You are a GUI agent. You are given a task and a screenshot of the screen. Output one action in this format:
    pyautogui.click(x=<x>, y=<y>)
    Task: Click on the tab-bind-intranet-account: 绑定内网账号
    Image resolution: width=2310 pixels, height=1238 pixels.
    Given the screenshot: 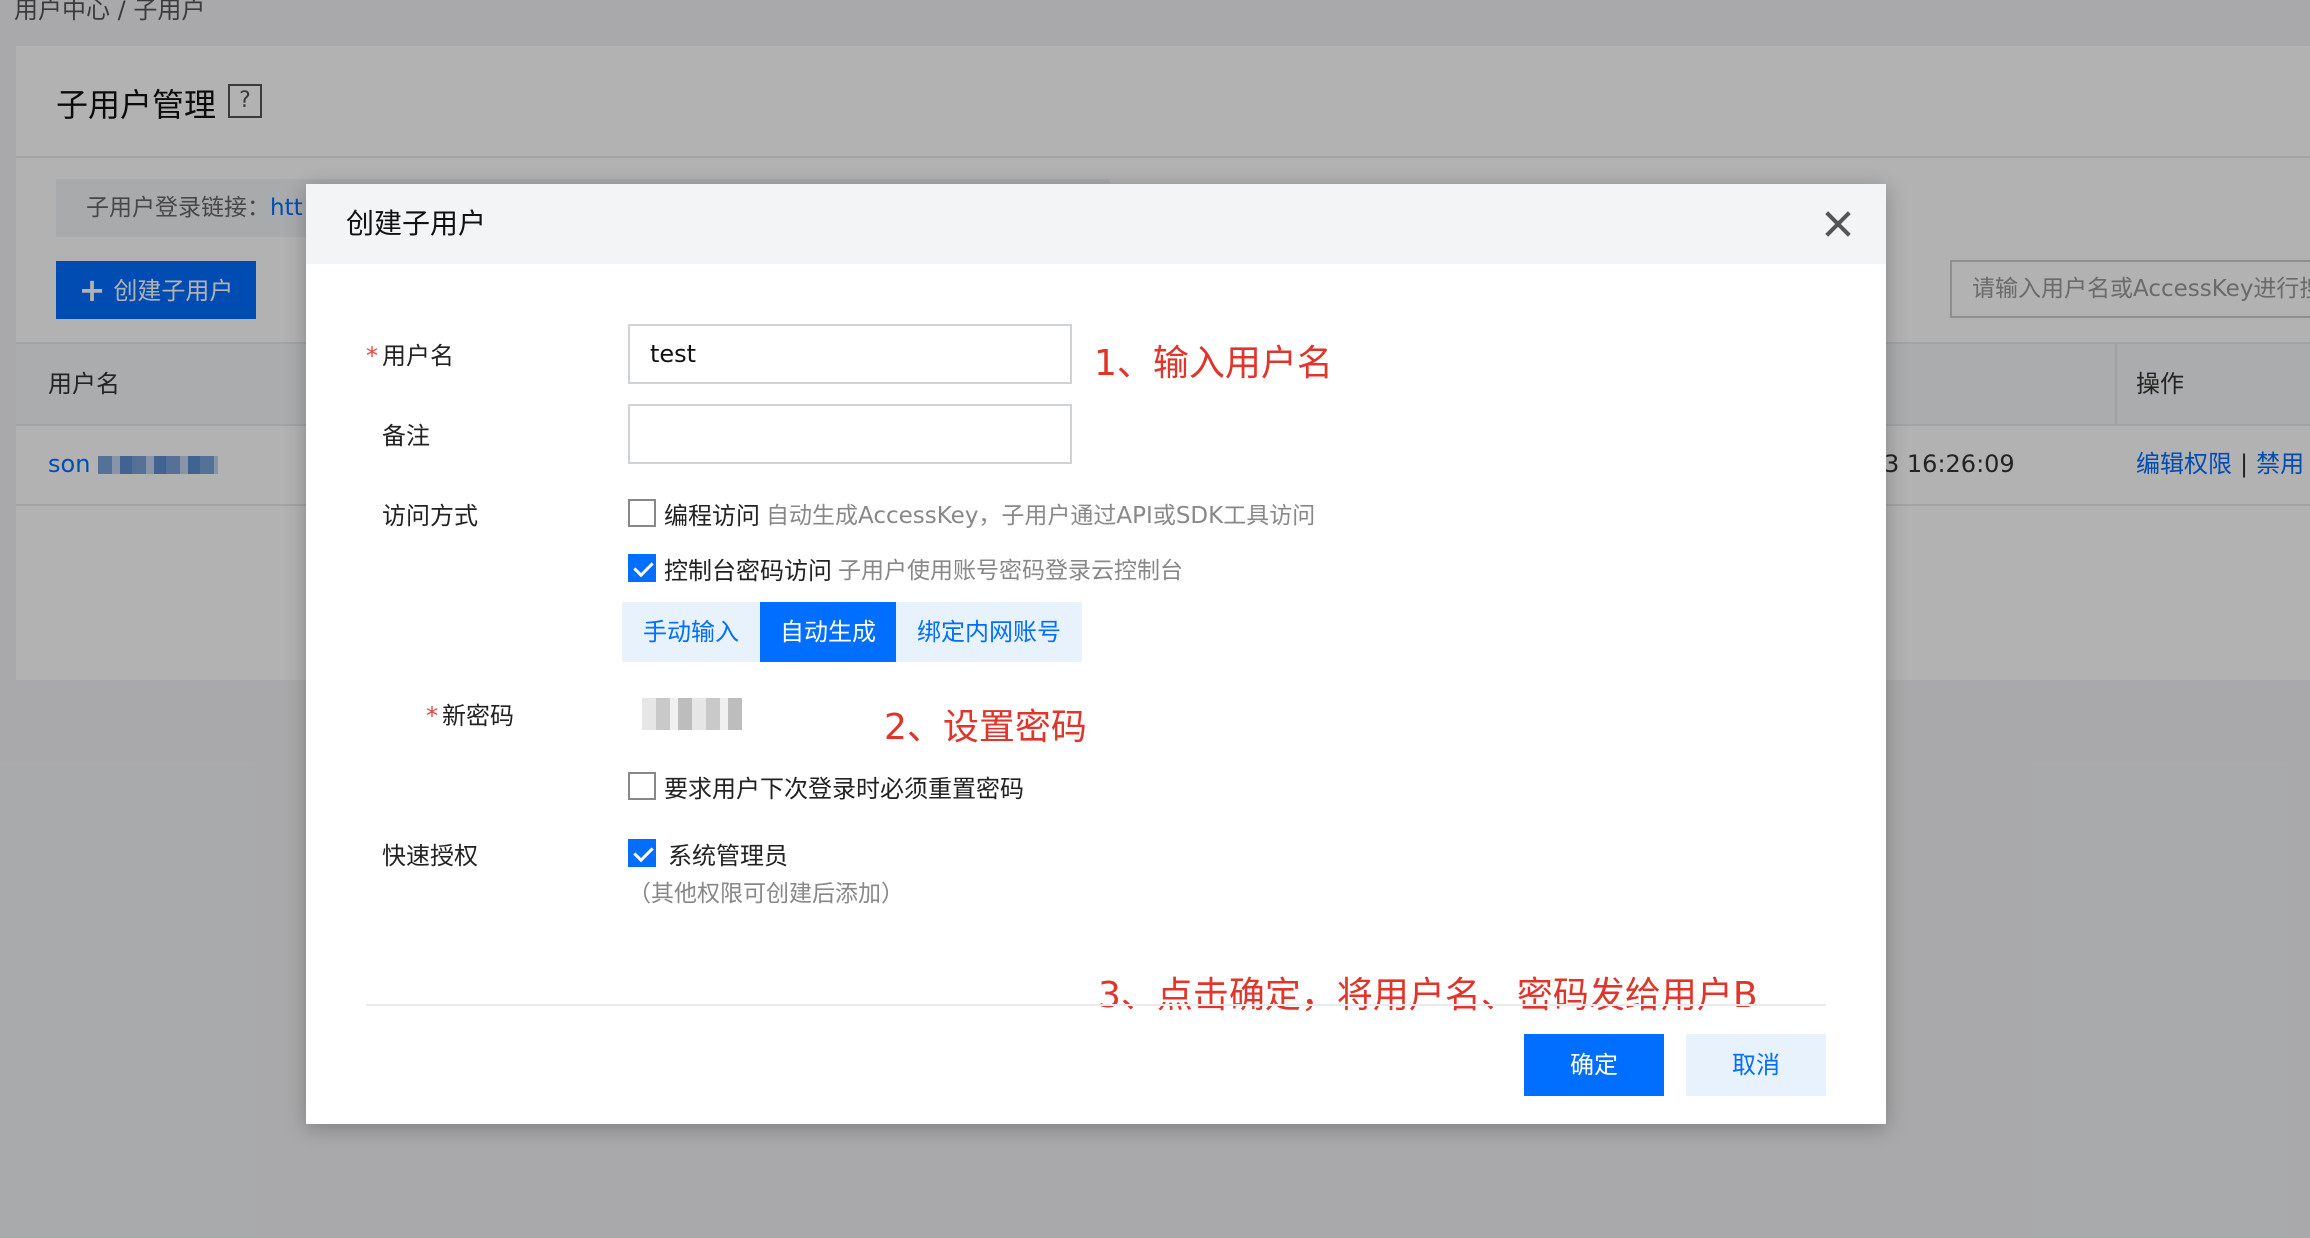 What is the action you would take?
    pyautogui.click(x=989, y=632)
    